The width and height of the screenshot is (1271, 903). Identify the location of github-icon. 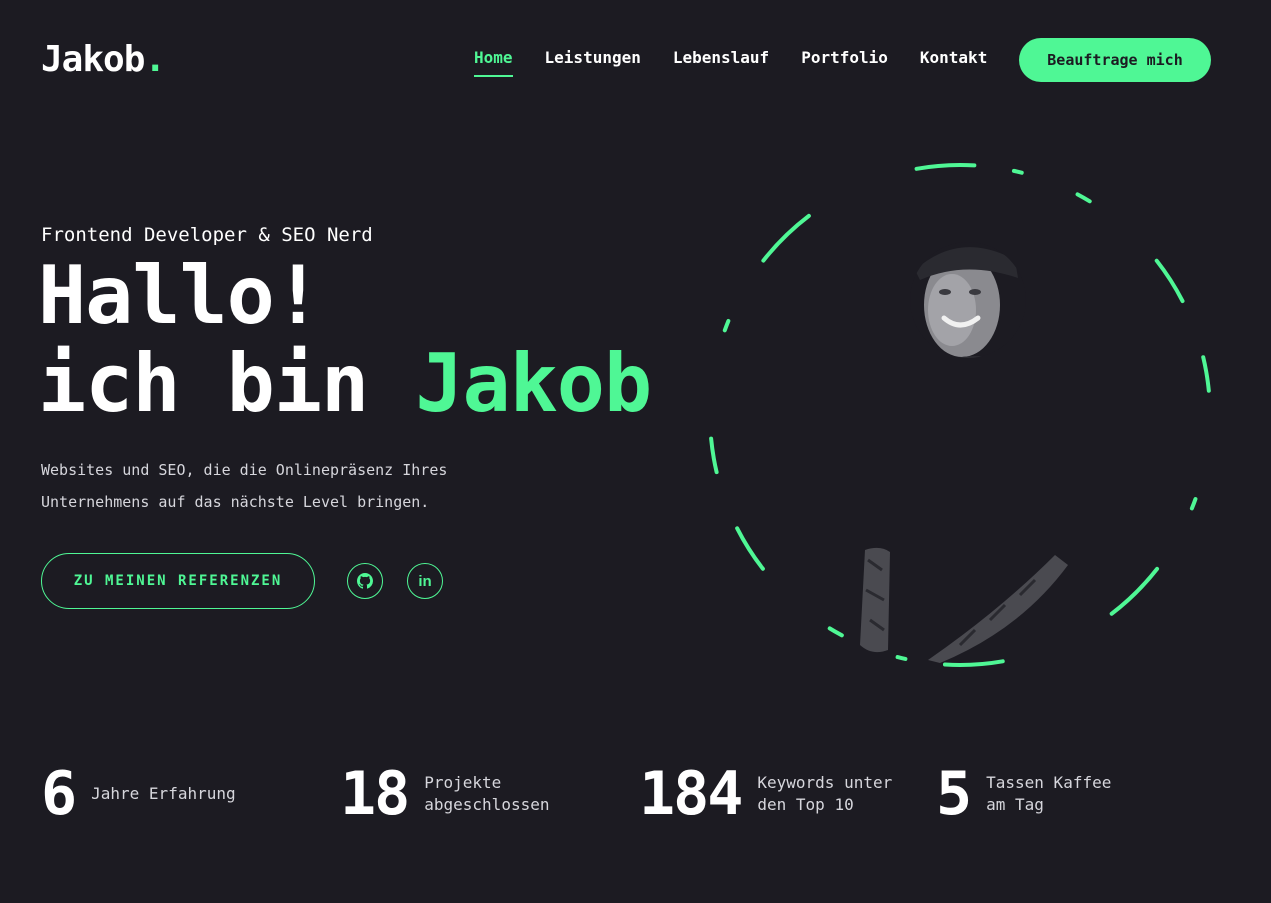
(365, 581).